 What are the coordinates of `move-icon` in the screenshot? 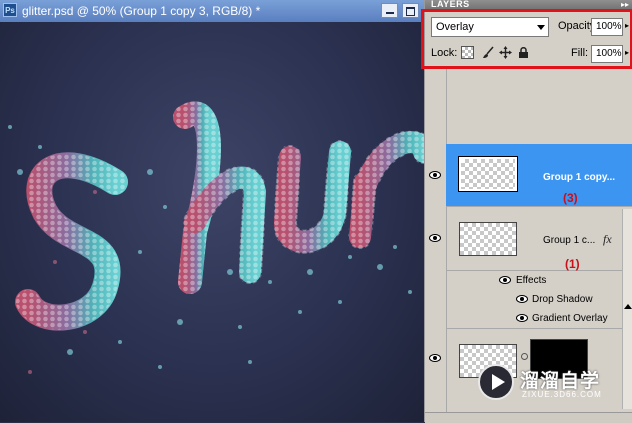 It's located at (505, 52).